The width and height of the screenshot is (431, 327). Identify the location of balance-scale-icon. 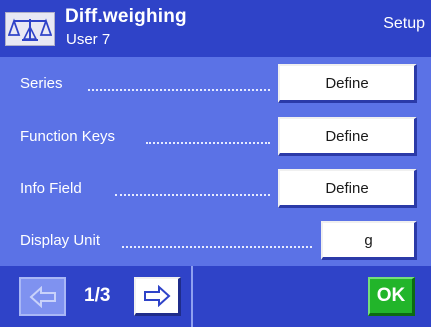
(30, 29).